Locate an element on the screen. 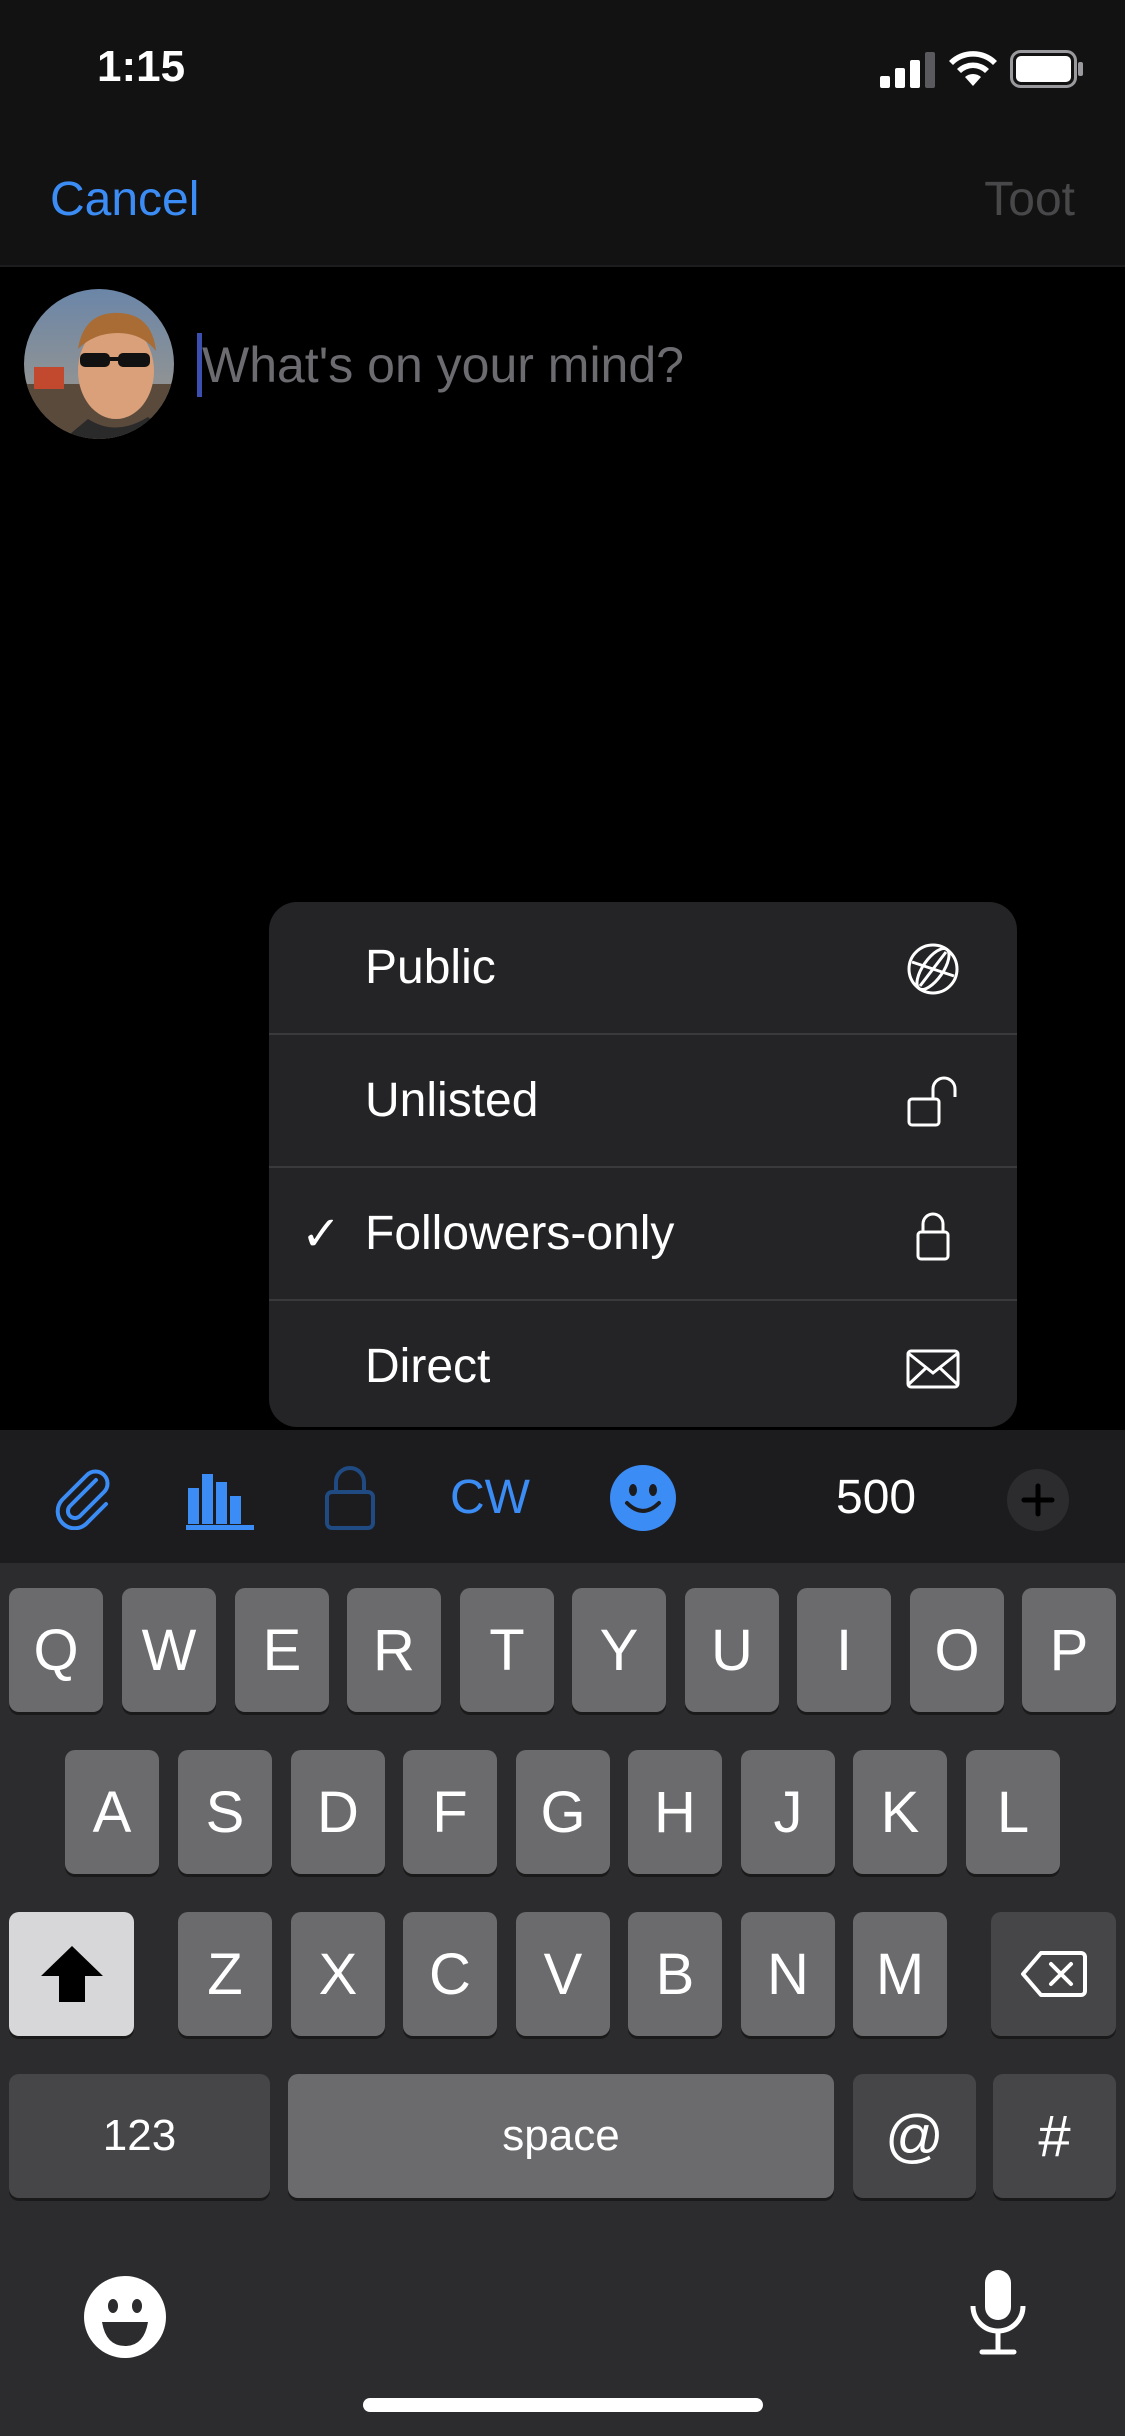  shift-icon is located at coordinates (71, 1974).